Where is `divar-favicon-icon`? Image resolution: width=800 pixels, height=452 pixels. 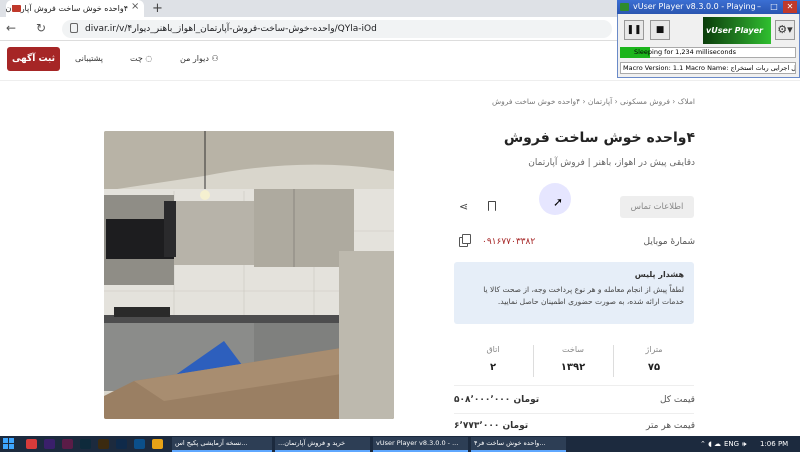 divar-favicon-icon is located at coordinates (16, 8).